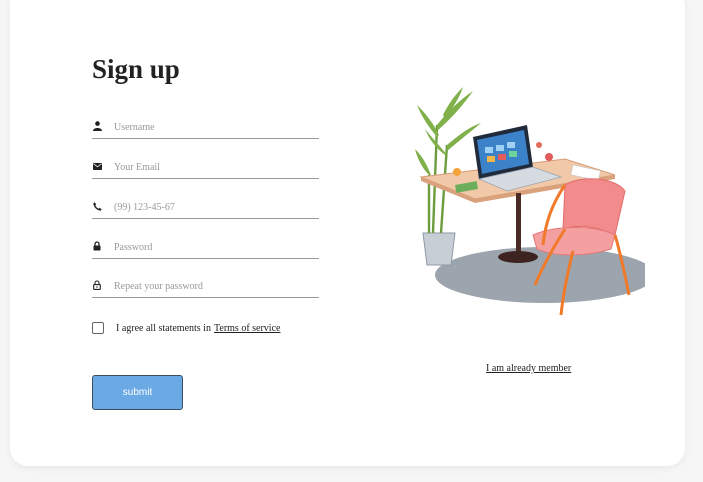  I want to click on lock-open-icon, so click(97, 285).